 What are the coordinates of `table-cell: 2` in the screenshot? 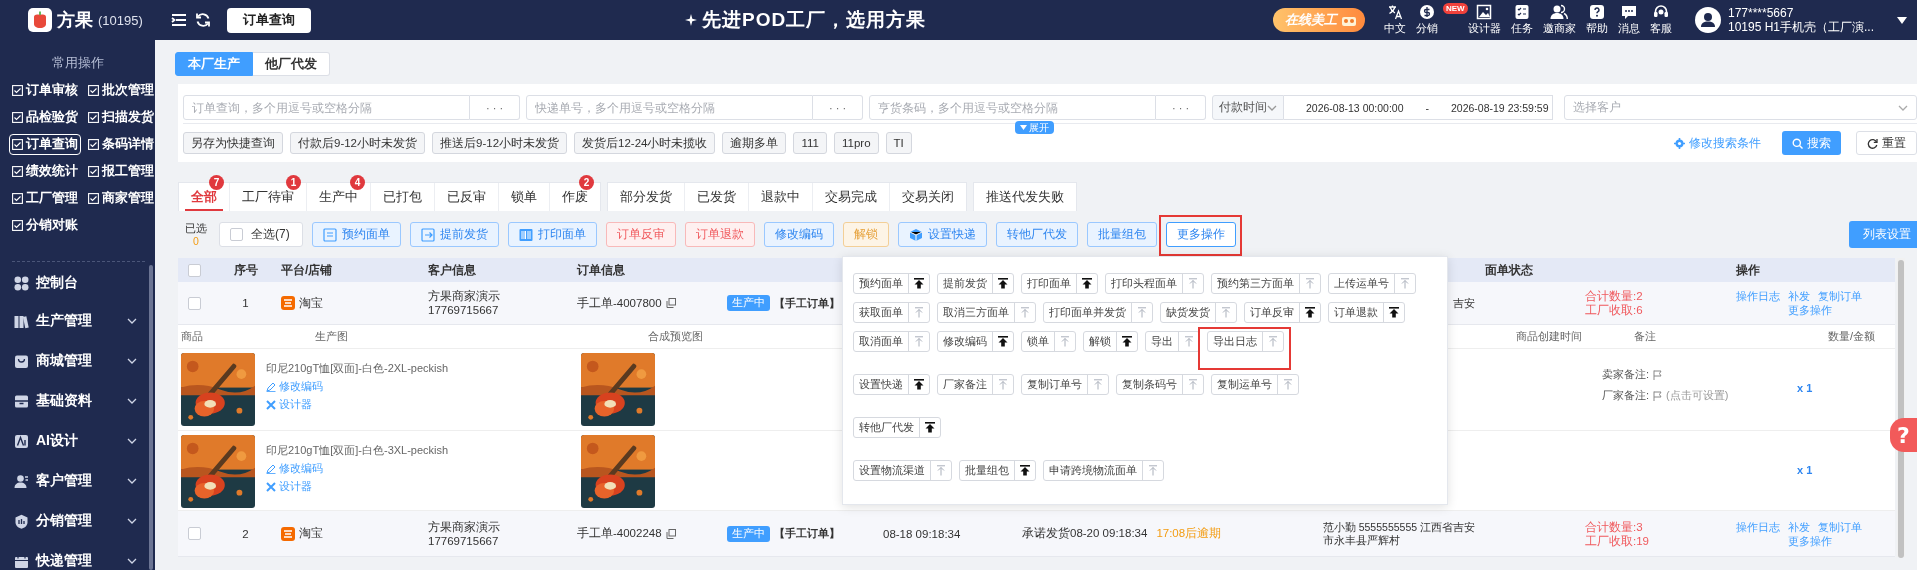 It's located at (245, 533).